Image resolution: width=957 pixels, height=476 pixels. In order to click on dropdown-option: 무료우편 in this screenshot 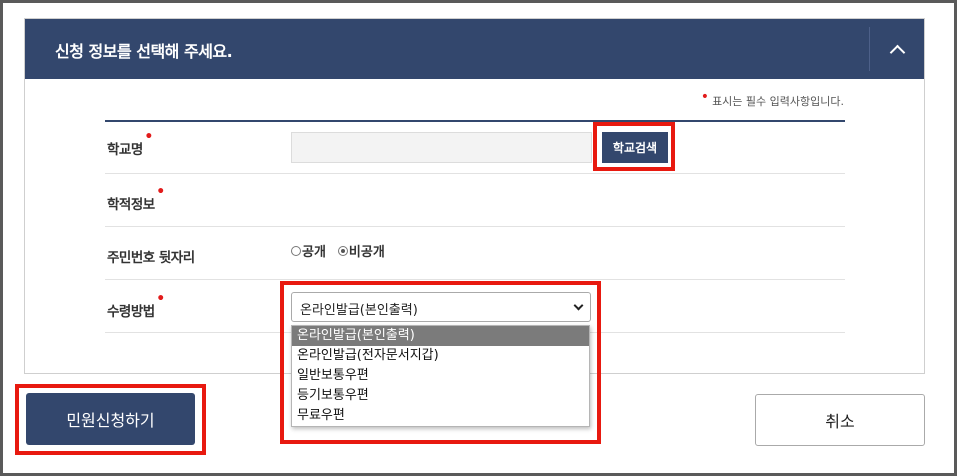, I will do `click(440, 416)`.